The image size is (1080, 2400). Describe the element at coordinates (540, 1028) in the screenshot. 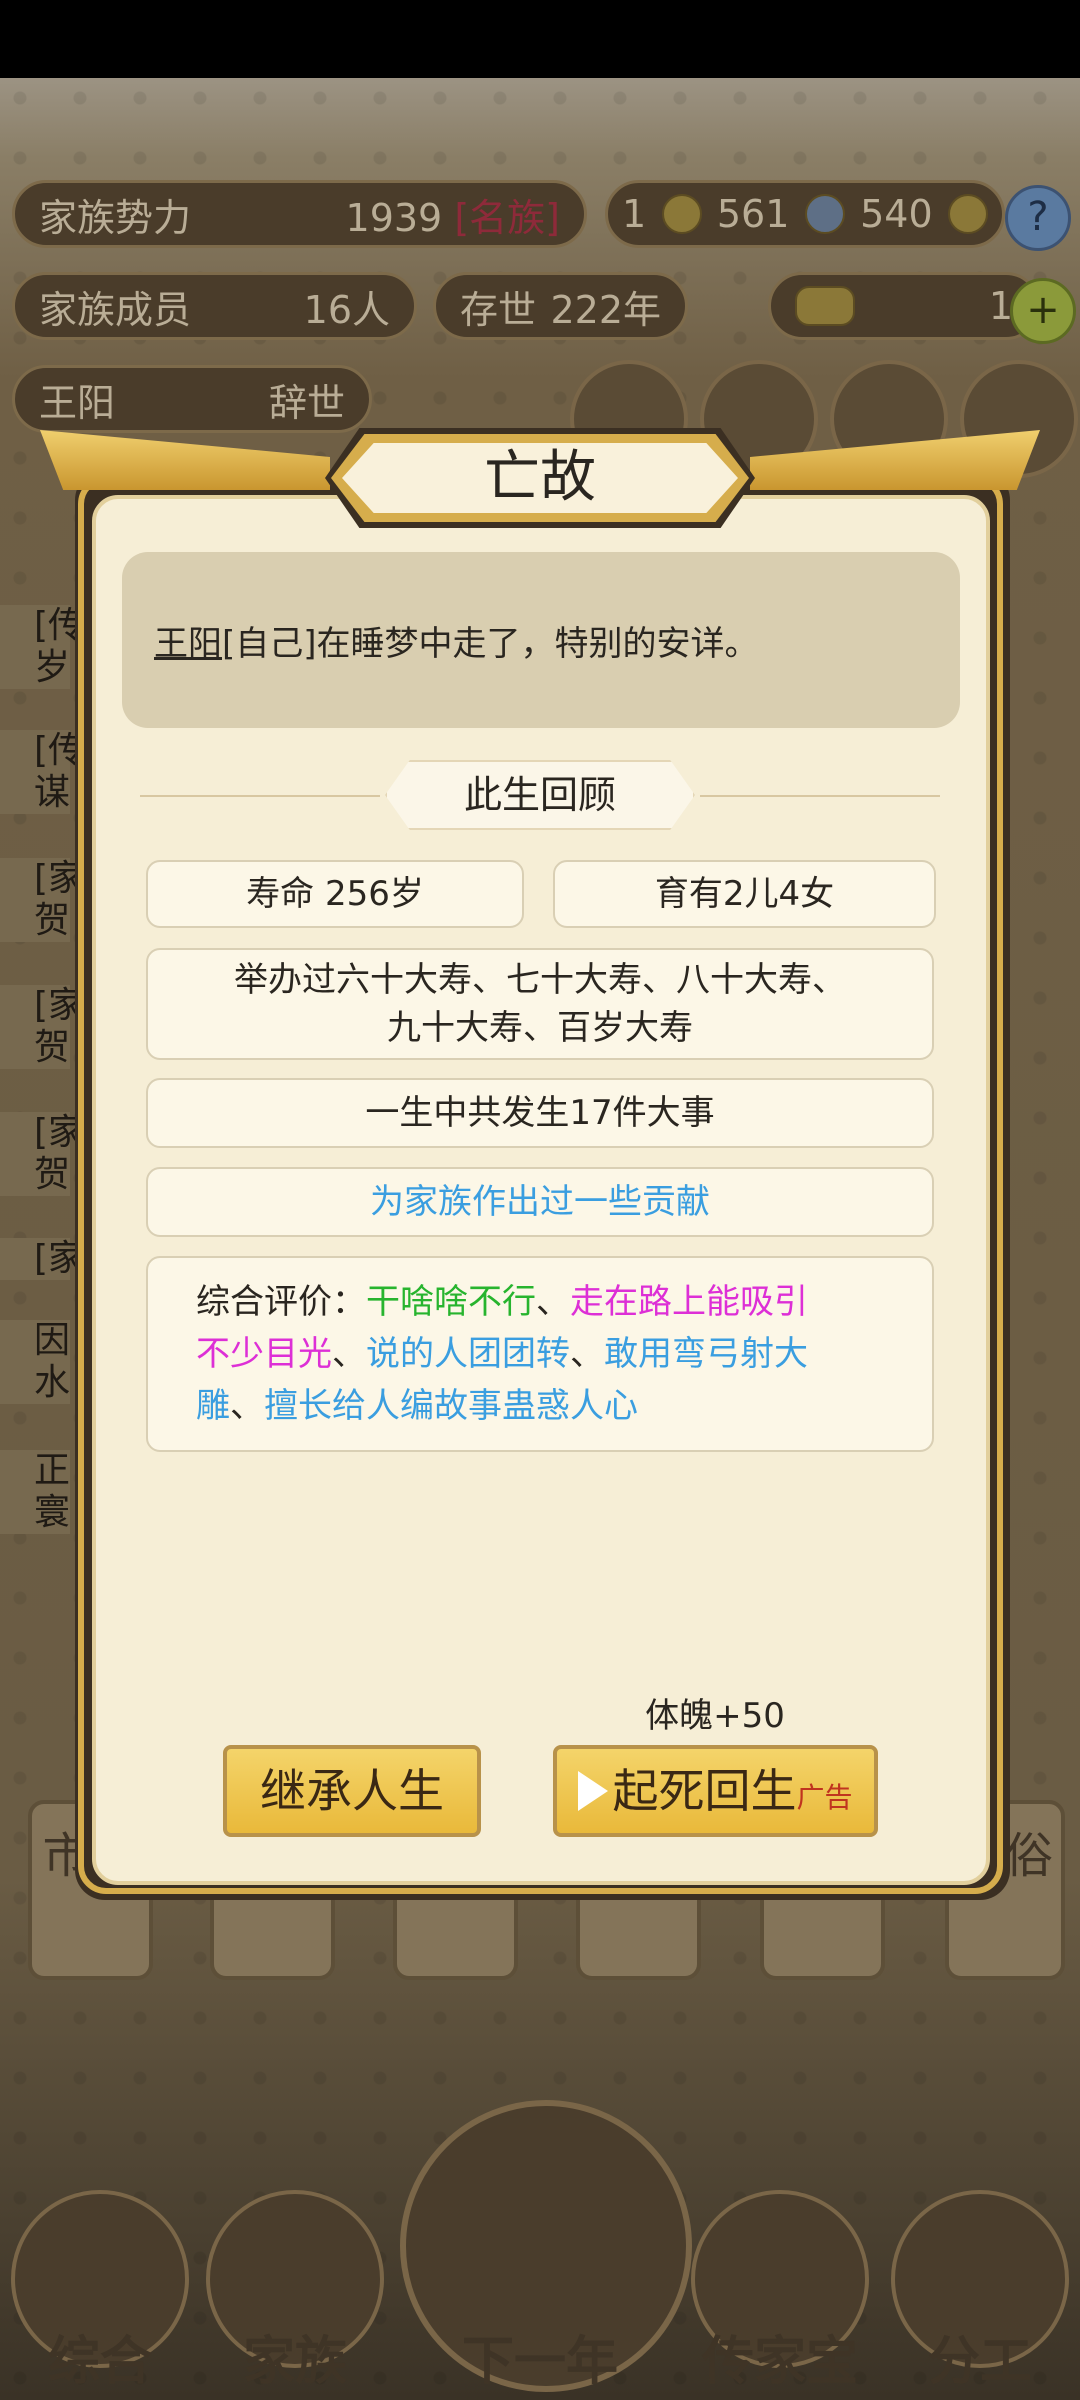

I see `birthdays-line-2: 九十大寿、百岁大寿` at that location.